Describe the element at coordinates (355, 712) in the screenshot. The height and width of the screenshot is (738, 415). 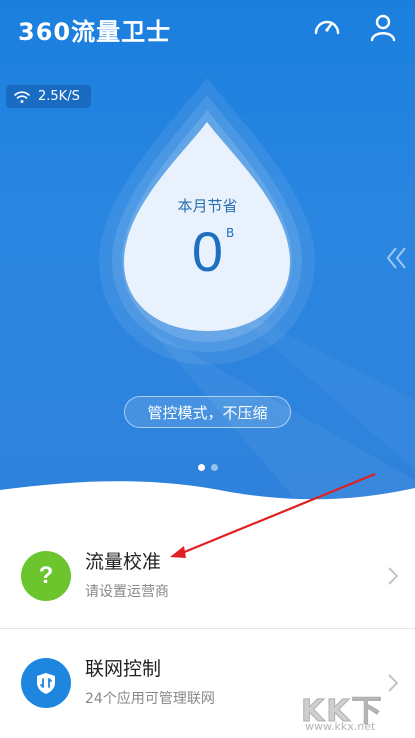
I see `watermark-logo: KK下载 www.kkx.net` at that location.